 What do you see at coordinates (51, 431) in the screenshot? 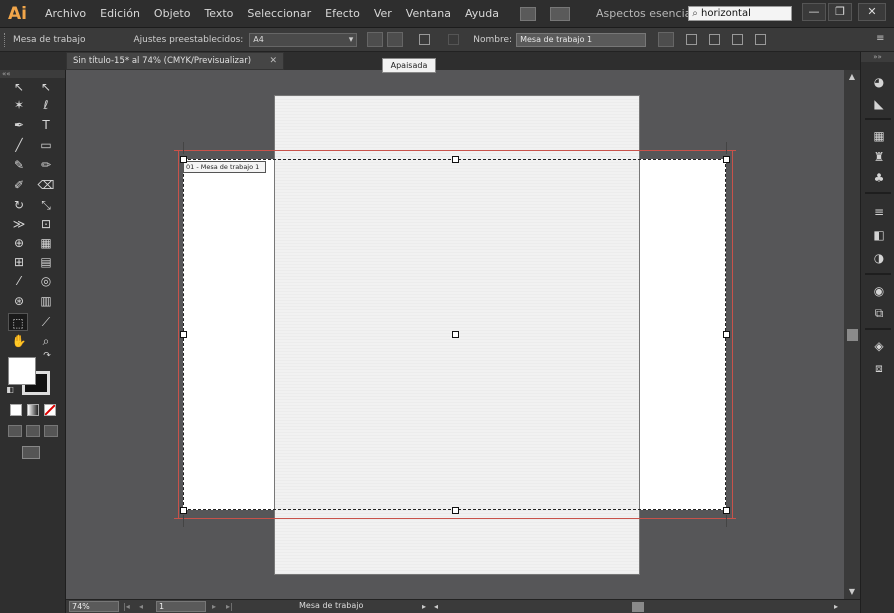
I see `draw-inside-icon` at bounding box center [51, 431].